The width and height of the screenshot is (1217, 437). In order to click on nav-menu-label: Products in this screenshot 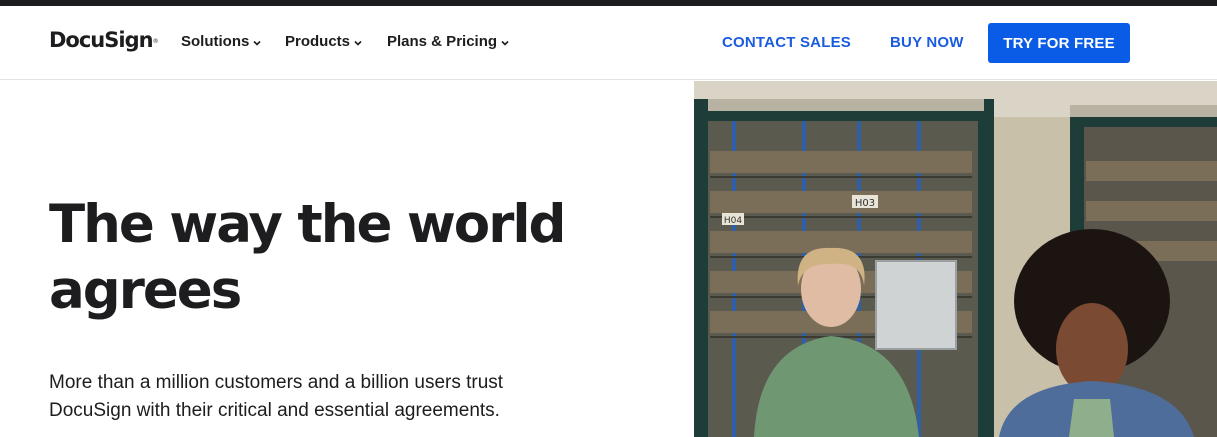, I will do `click(318, 41)`.